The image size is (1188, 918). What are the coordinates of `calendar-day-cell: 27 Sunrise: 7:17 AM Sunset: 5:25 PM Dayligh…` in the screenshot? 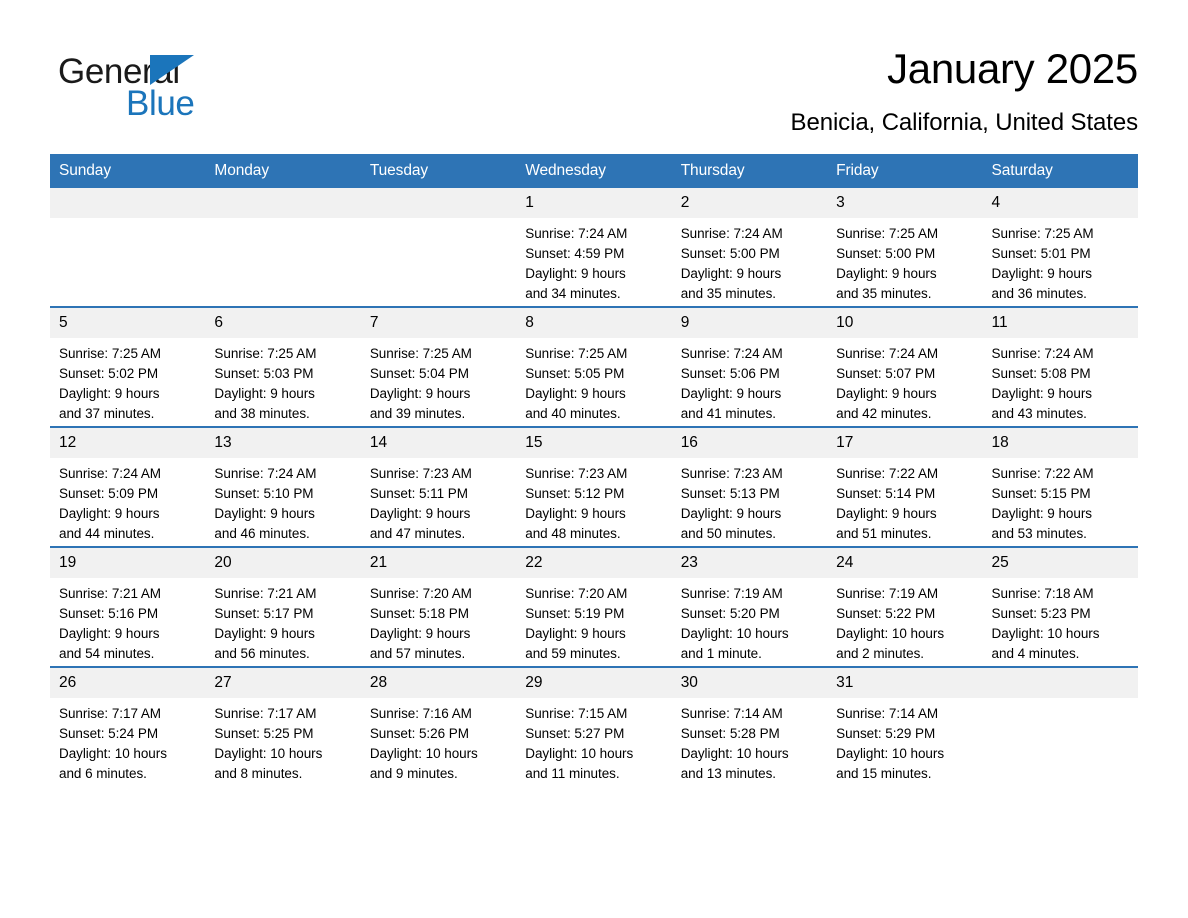 It's located at (283, 725).